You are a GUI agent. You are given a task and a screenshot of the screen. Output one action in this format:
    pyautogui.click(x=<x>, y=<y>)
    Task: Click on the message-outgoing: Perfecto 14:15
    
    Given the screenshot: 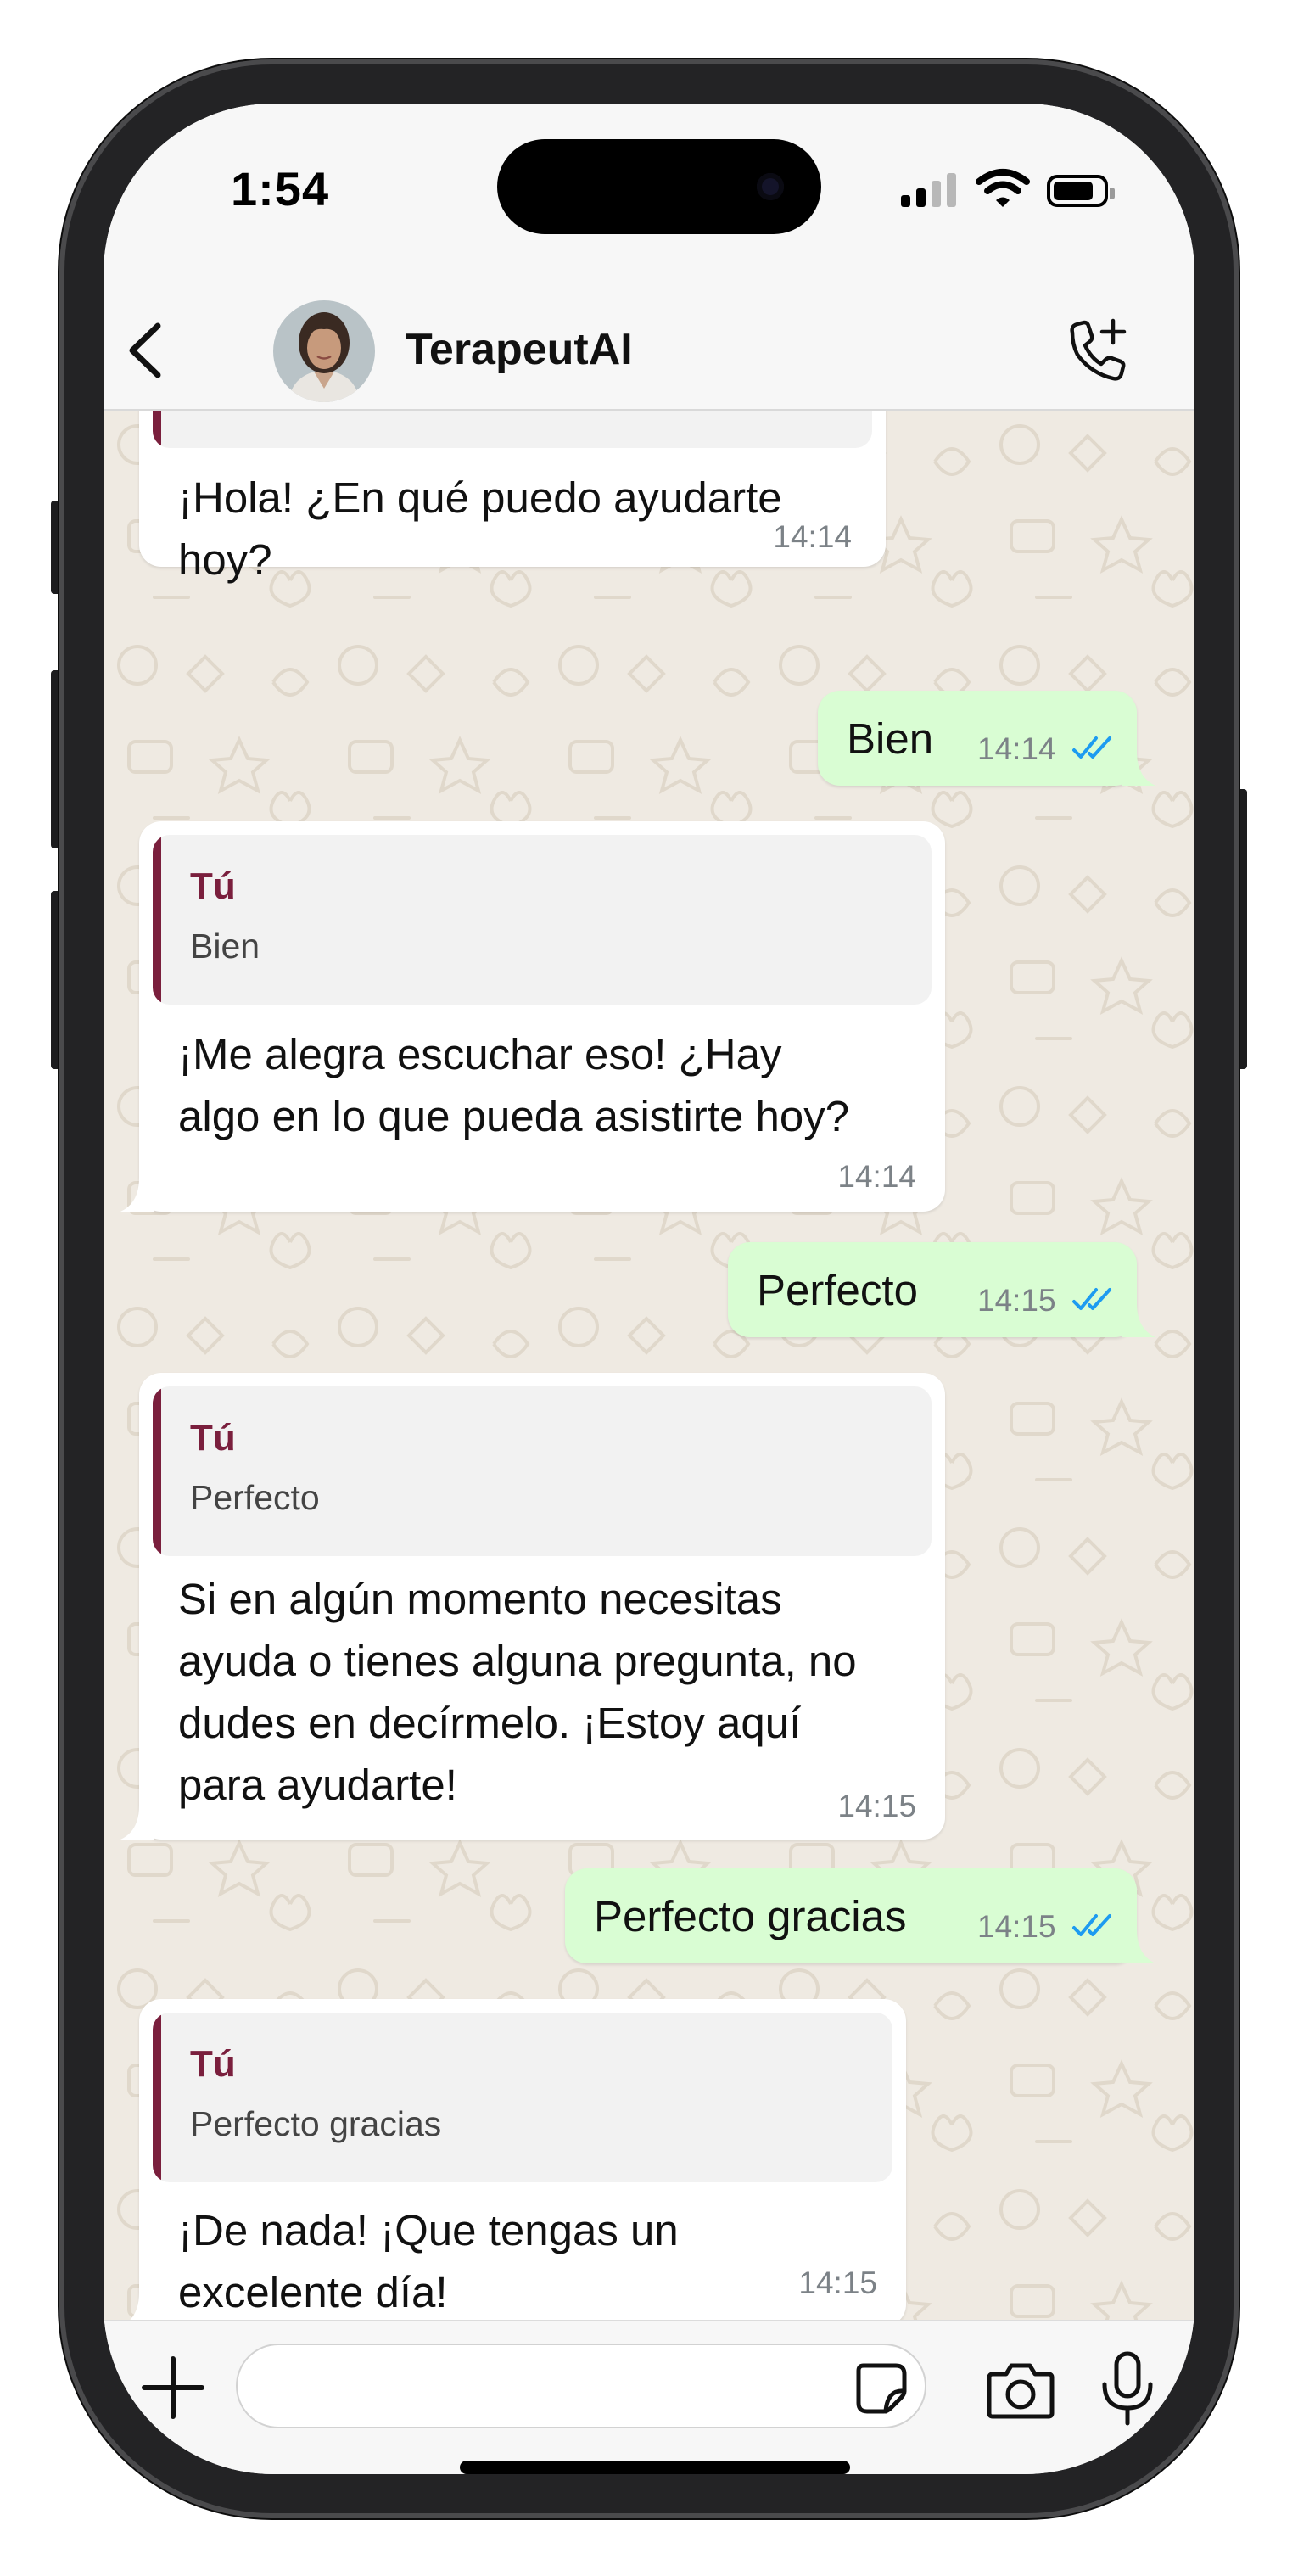 What is the action you would take?
    pyautogui.click(x=941, y=1289)
    